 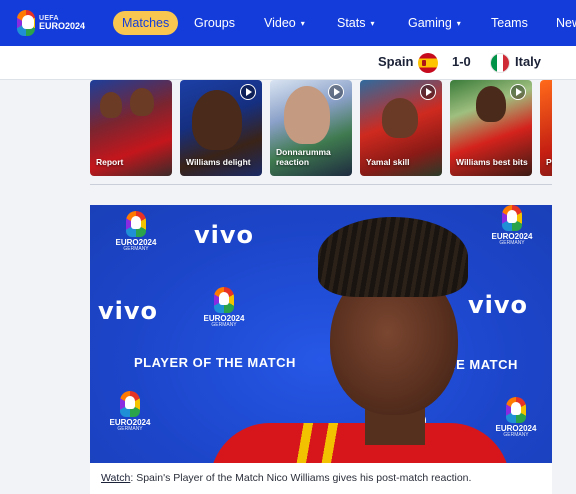 What do you see at coordinates (311, 128) in the screenshot?
I see `carousel-item-donnarumma-reaction: Donnarumma reaction` at bounding box center [311, 128].